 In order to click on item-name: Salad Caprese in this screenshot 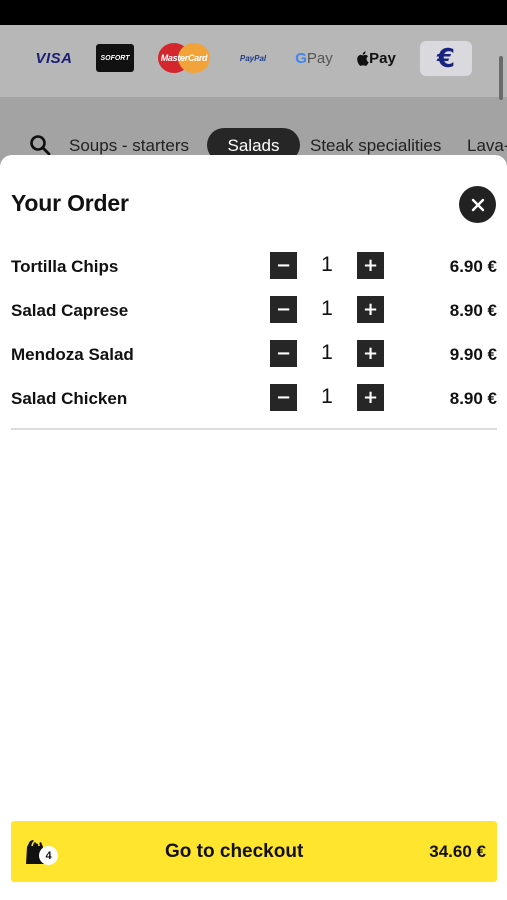, I will do `click(70, 310)`.